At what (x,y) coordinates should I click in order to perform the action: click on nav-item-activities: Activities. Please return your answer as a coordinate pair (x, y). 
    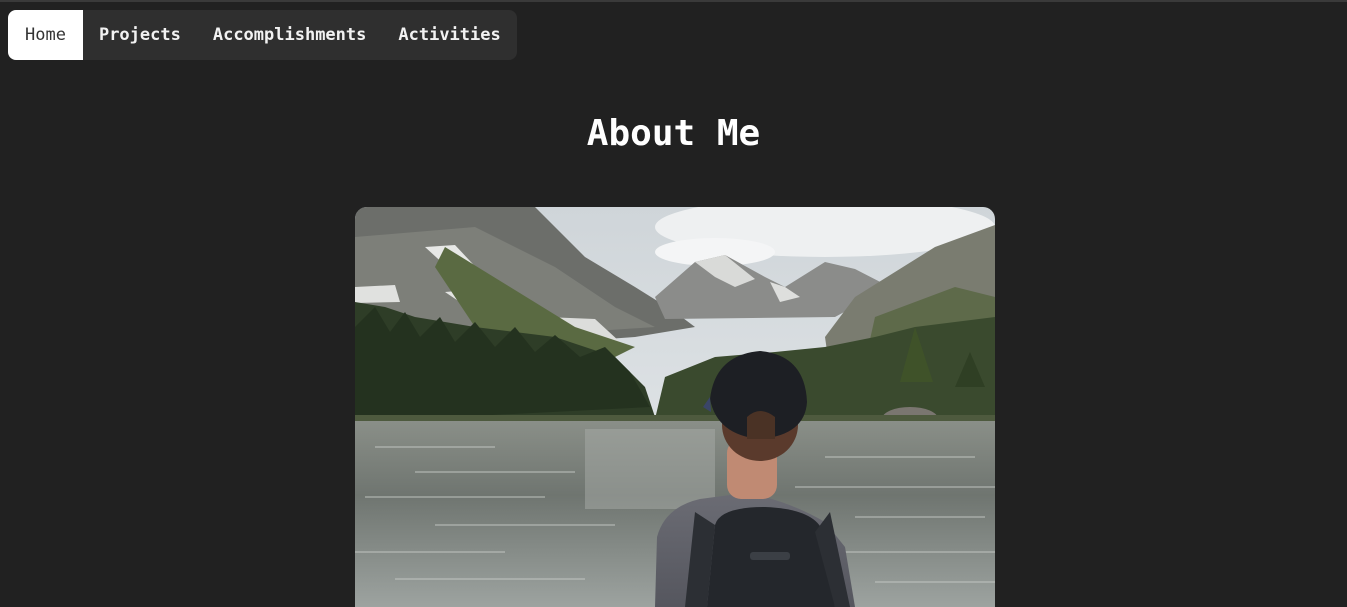
    Looking at the image, I should click on (449, 35).